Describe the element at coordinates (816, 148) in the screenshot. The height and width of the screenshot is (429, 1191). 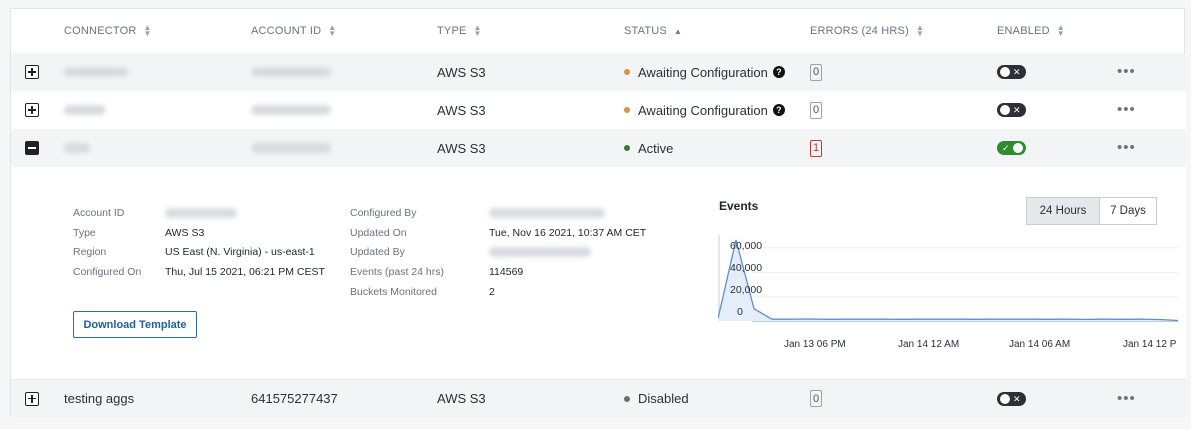
I see `error-count: 1` at that location.